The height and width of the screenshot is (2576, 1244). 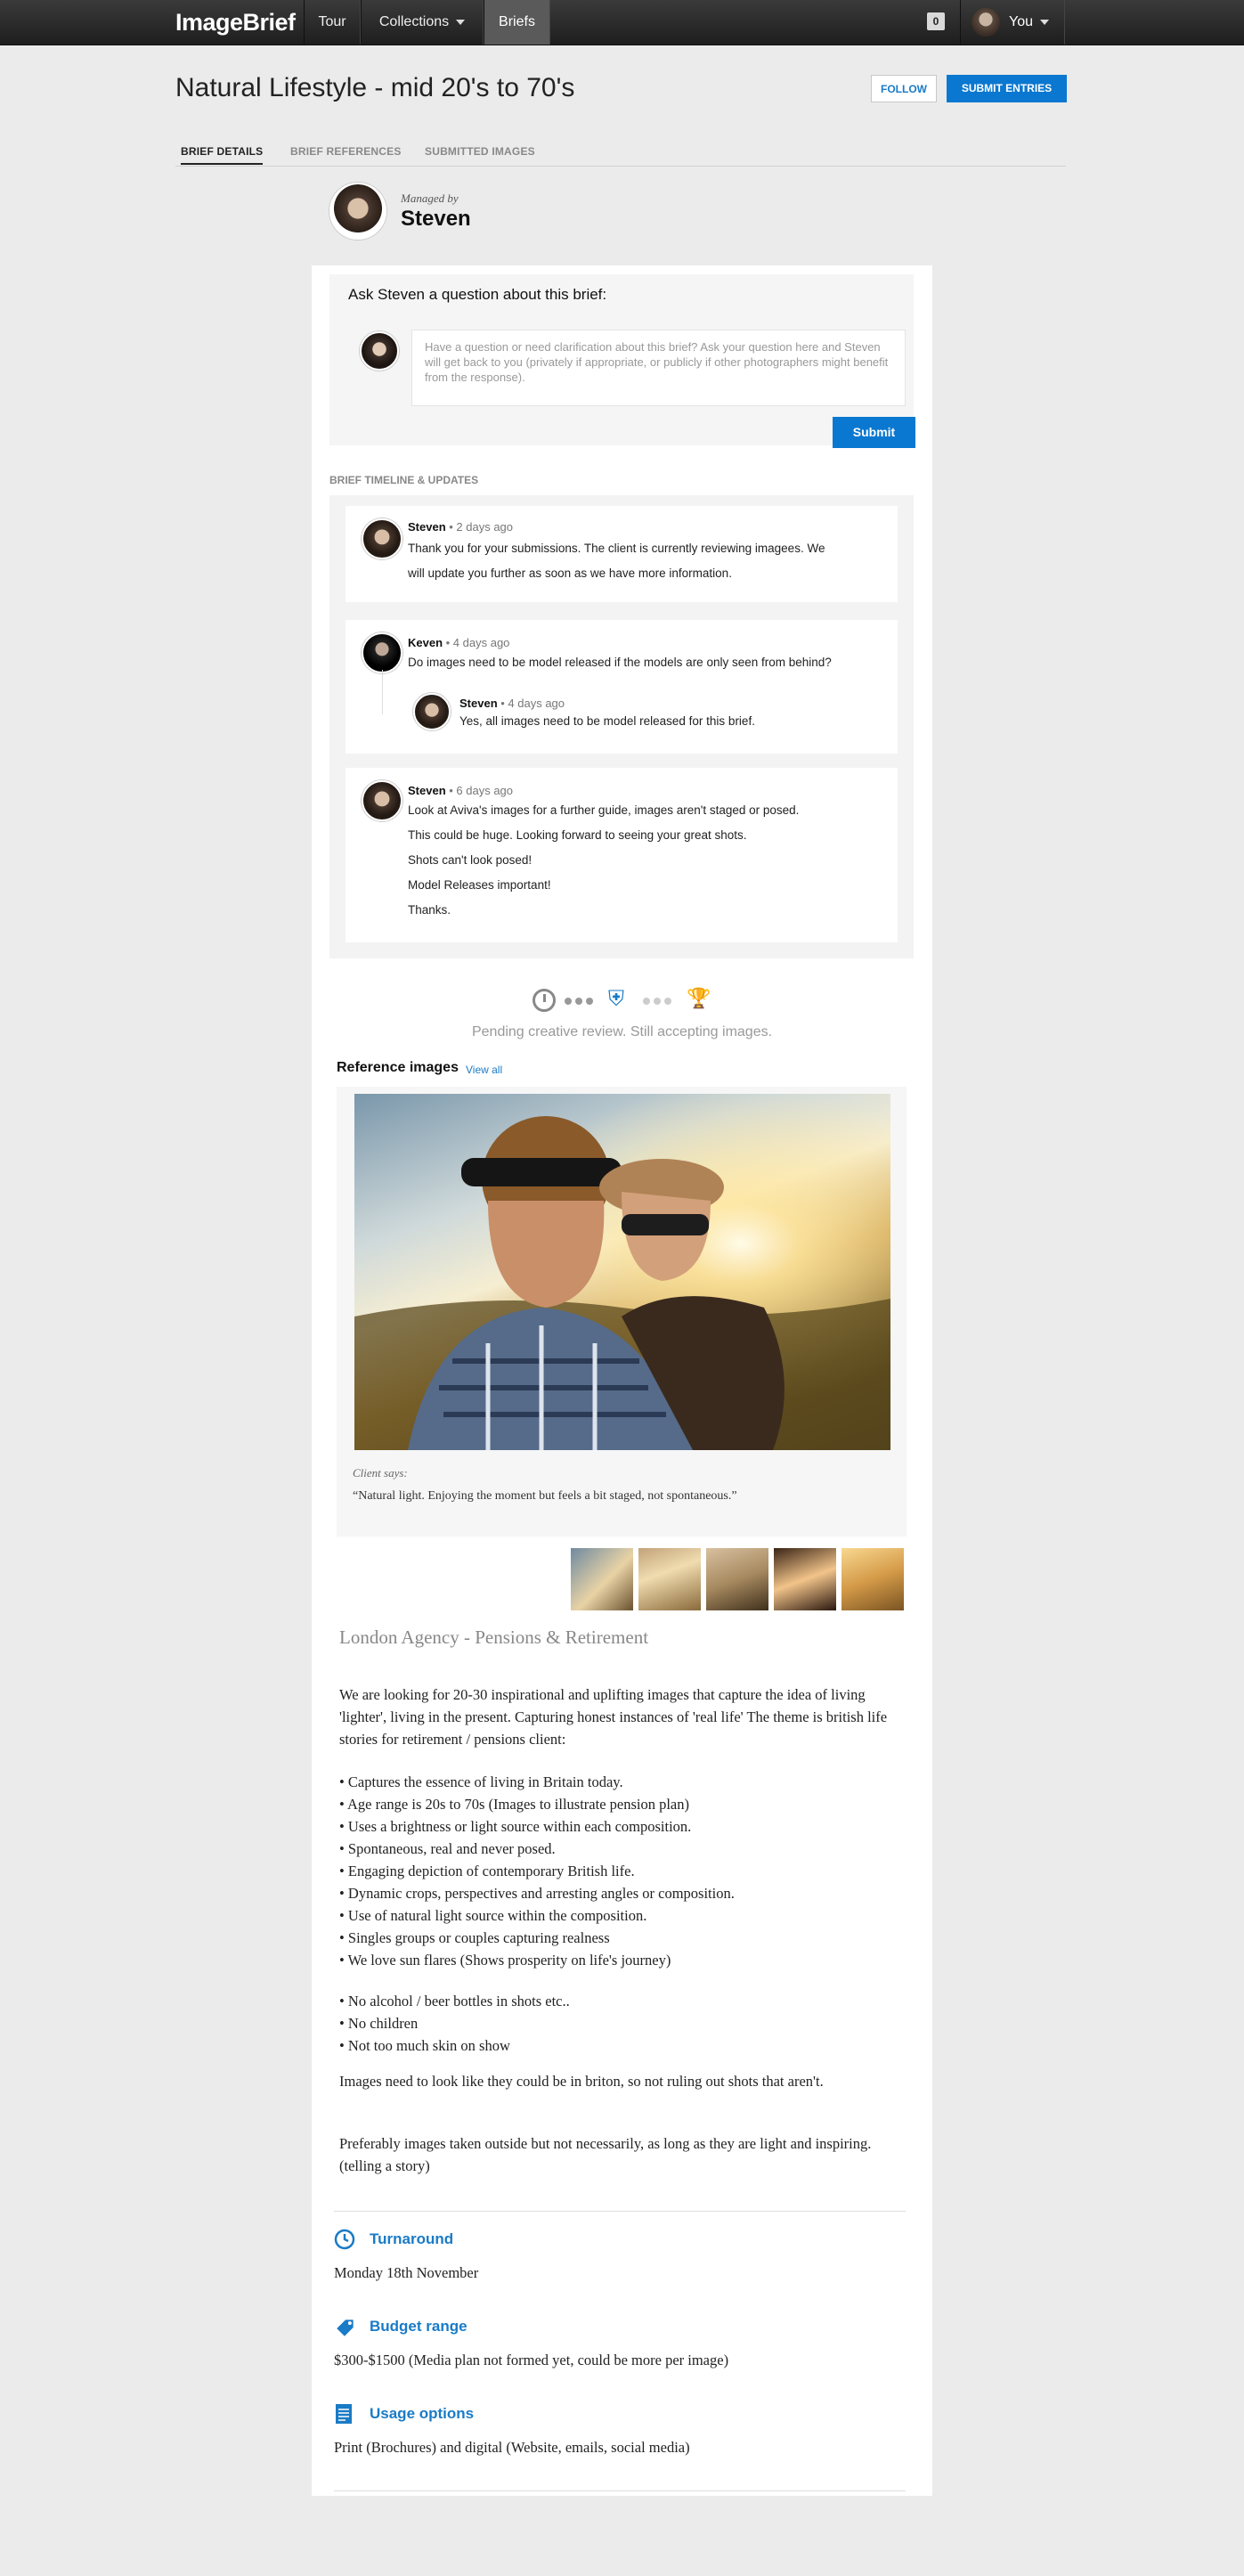 What do you see at coordinates (345, 2414) in the screenshot?
I see `document-icon` at bounding box center [345, 2414].